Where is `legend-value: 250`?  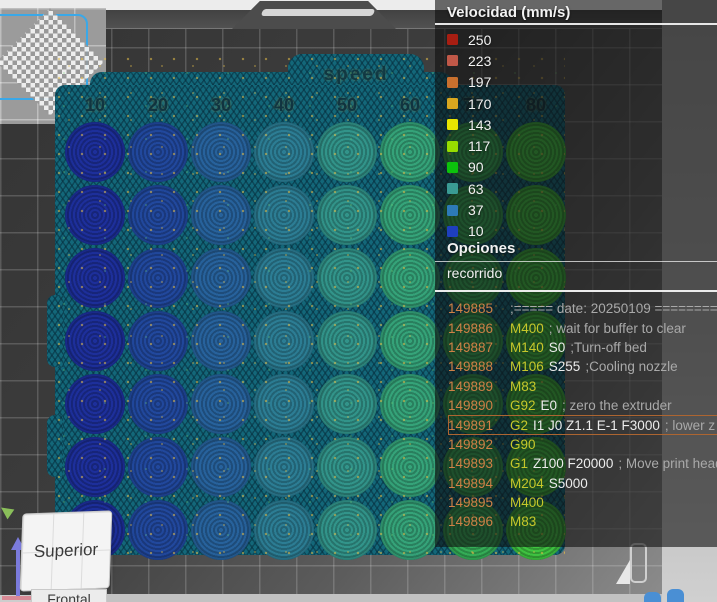 legend-value: 250 is located at coordinates (480, 39).